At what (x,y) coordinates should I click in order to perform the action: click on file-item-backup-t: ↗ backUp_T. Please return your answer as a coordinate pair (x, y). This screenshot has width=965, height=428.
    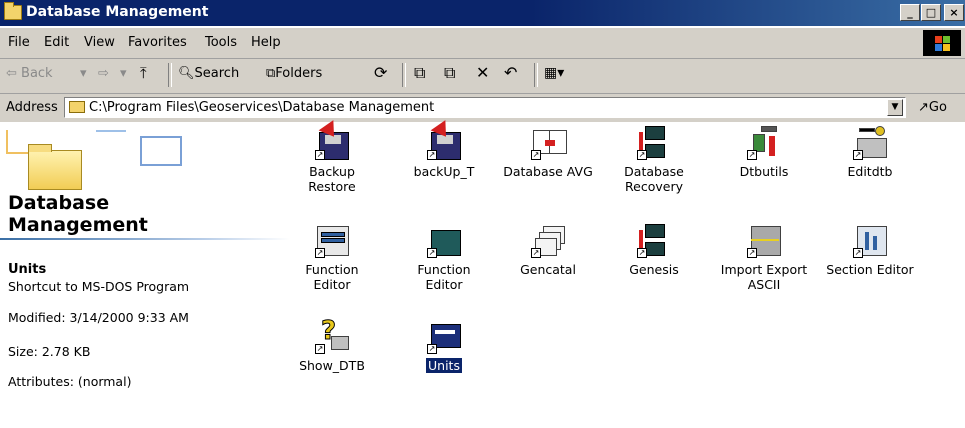
    Looking at the image, I should click on (444, 149).